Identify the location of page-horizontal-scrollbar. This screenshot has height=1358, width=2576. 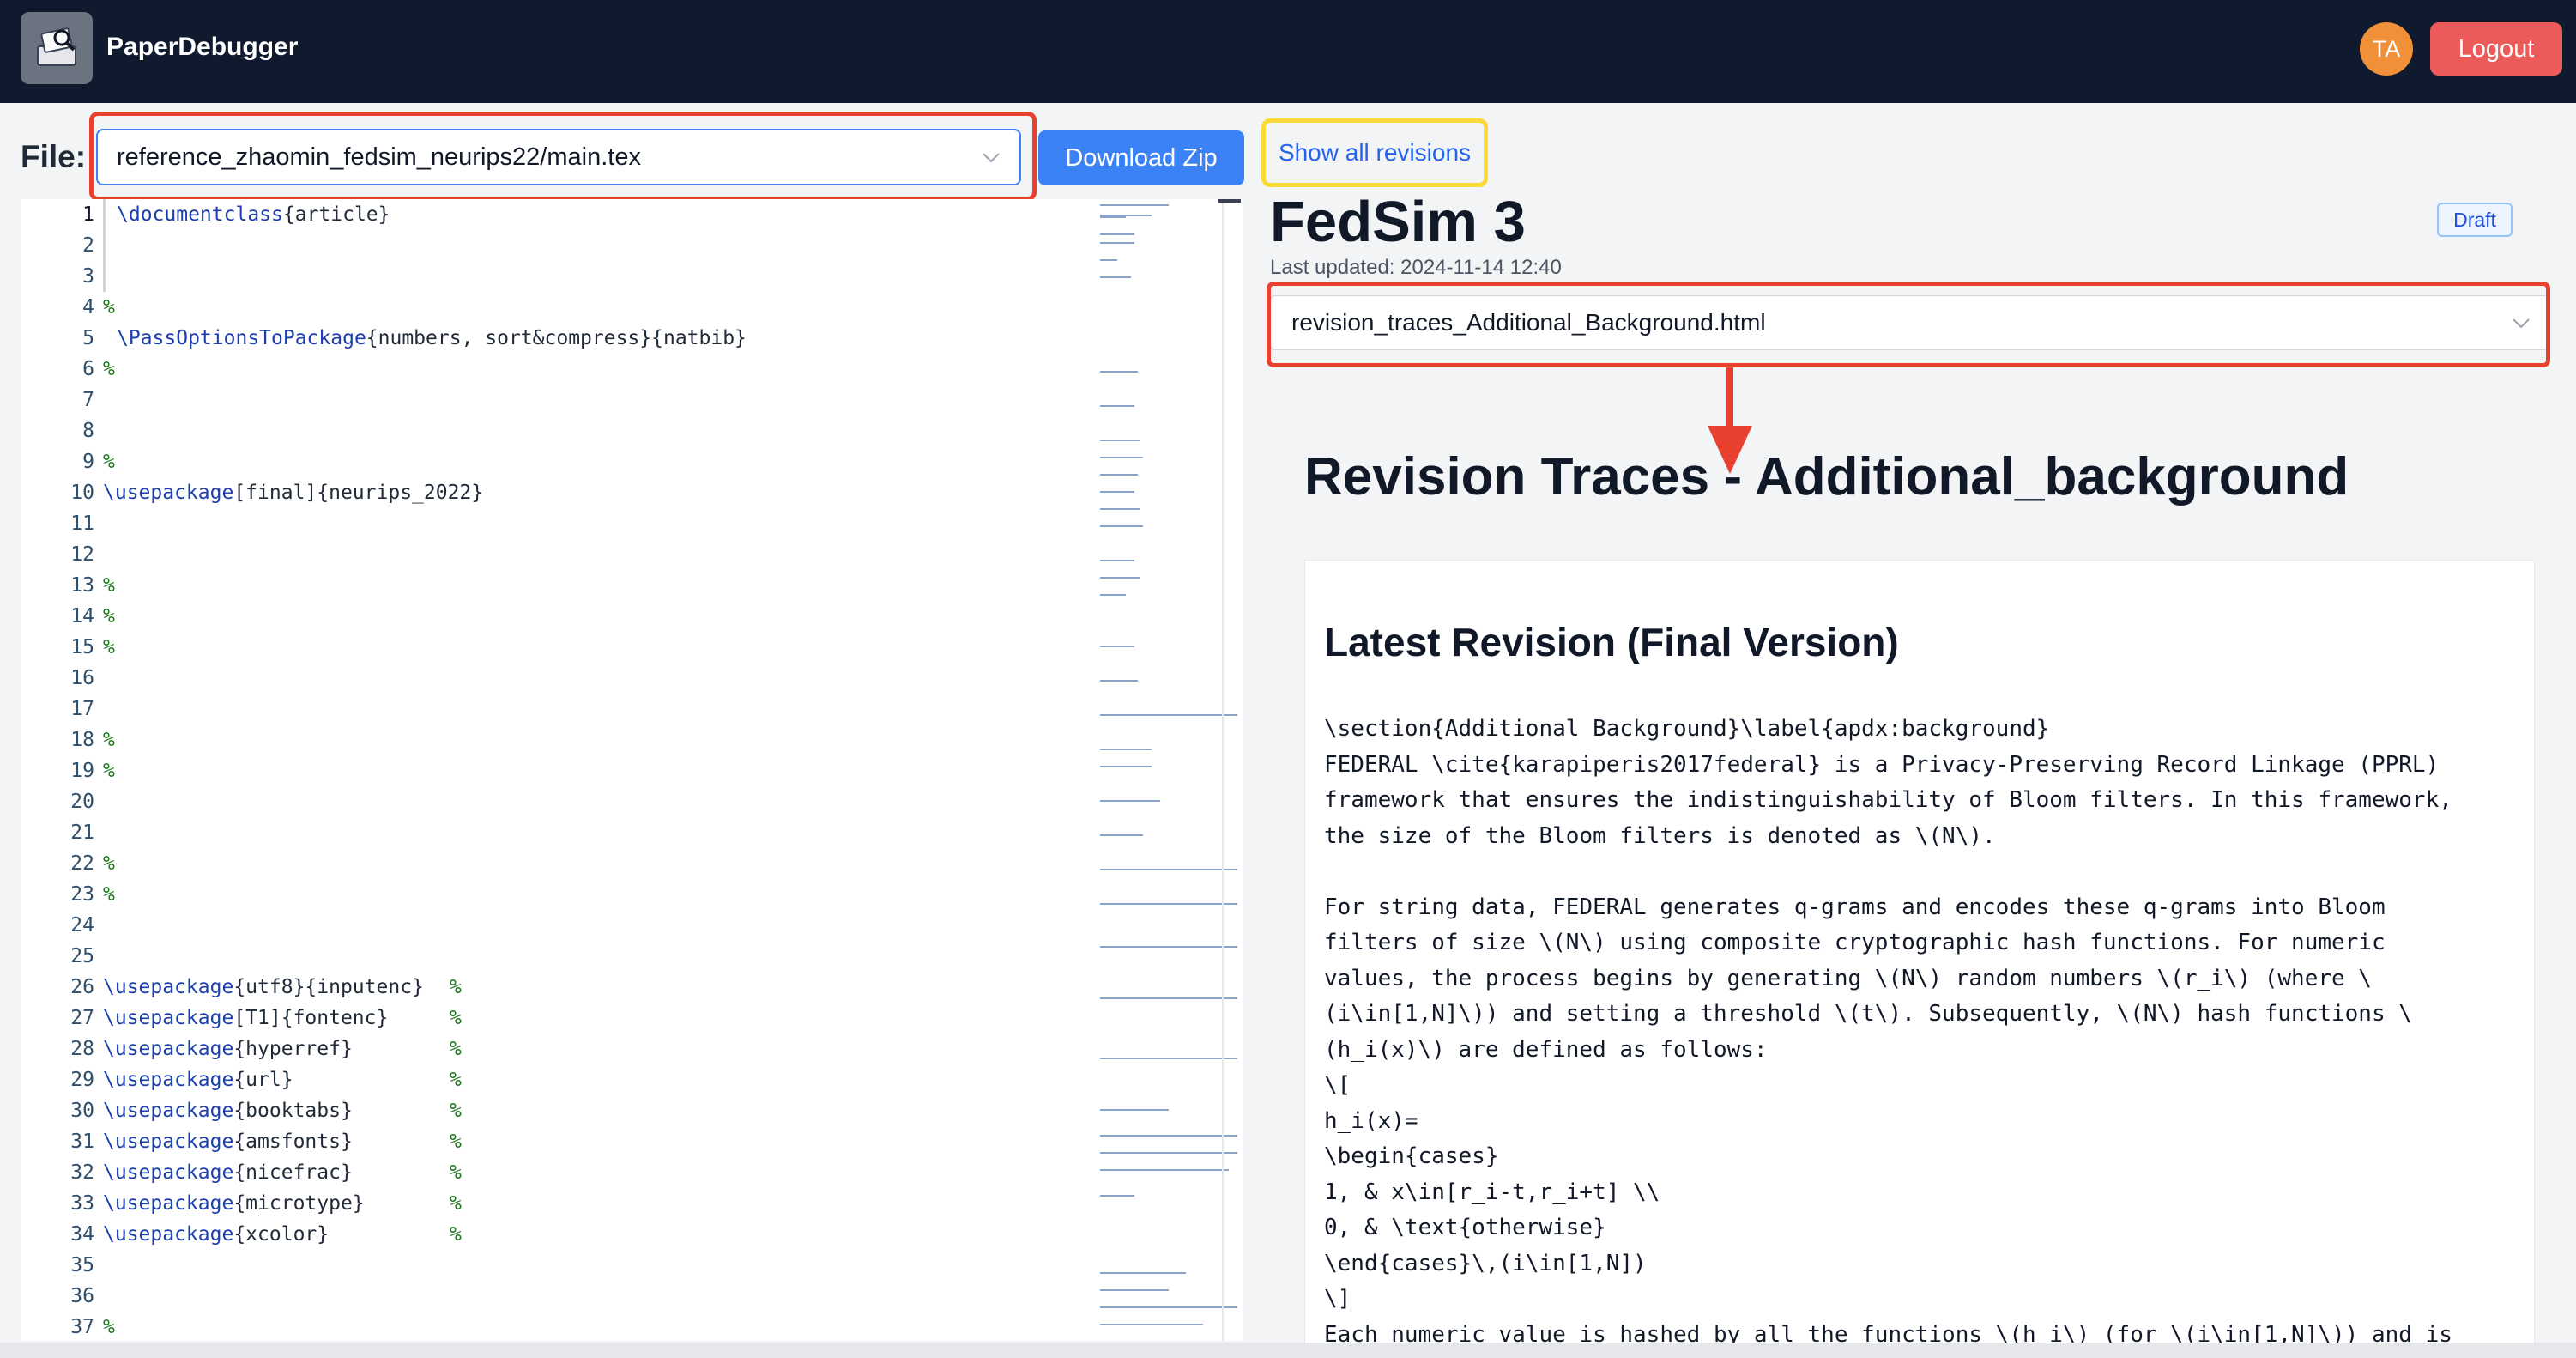
(1288, 1350).